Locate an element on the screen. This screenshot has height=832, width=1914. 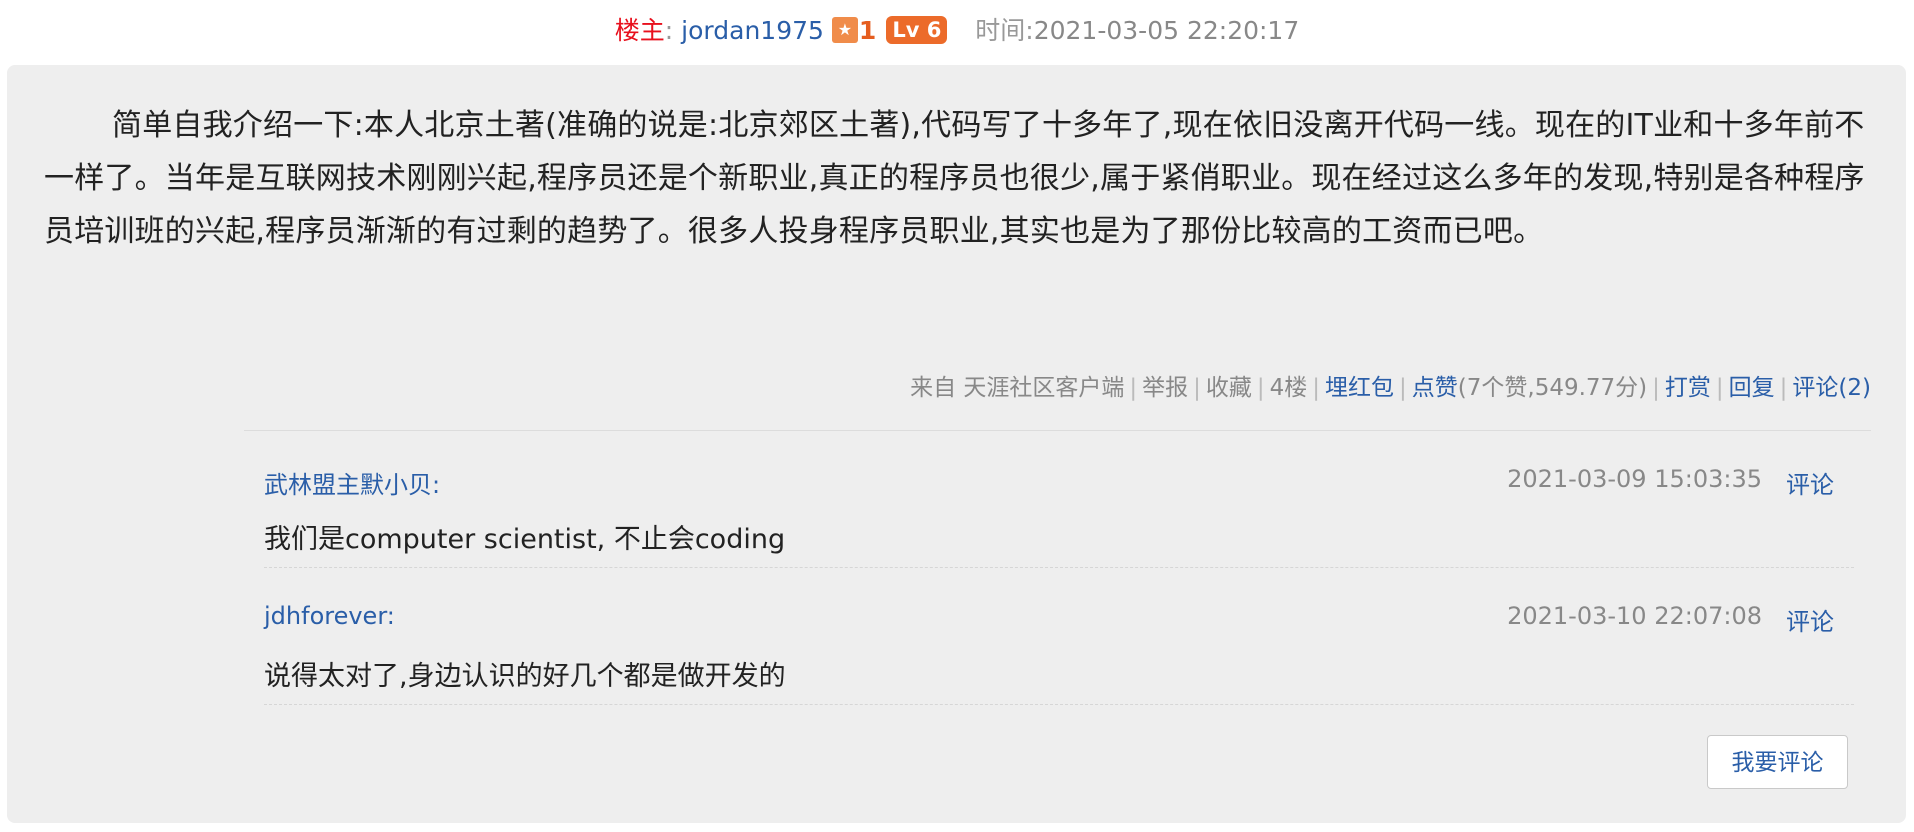
reply-link: 回复 is located at coordinates (1752, 388).